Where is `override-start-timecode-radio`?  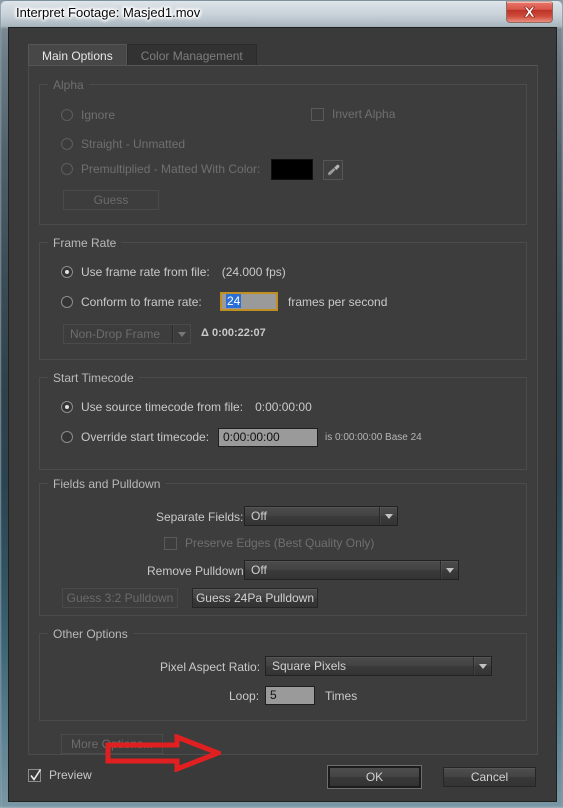 override-start-timecode-radio is located at coordinates (67, 437).